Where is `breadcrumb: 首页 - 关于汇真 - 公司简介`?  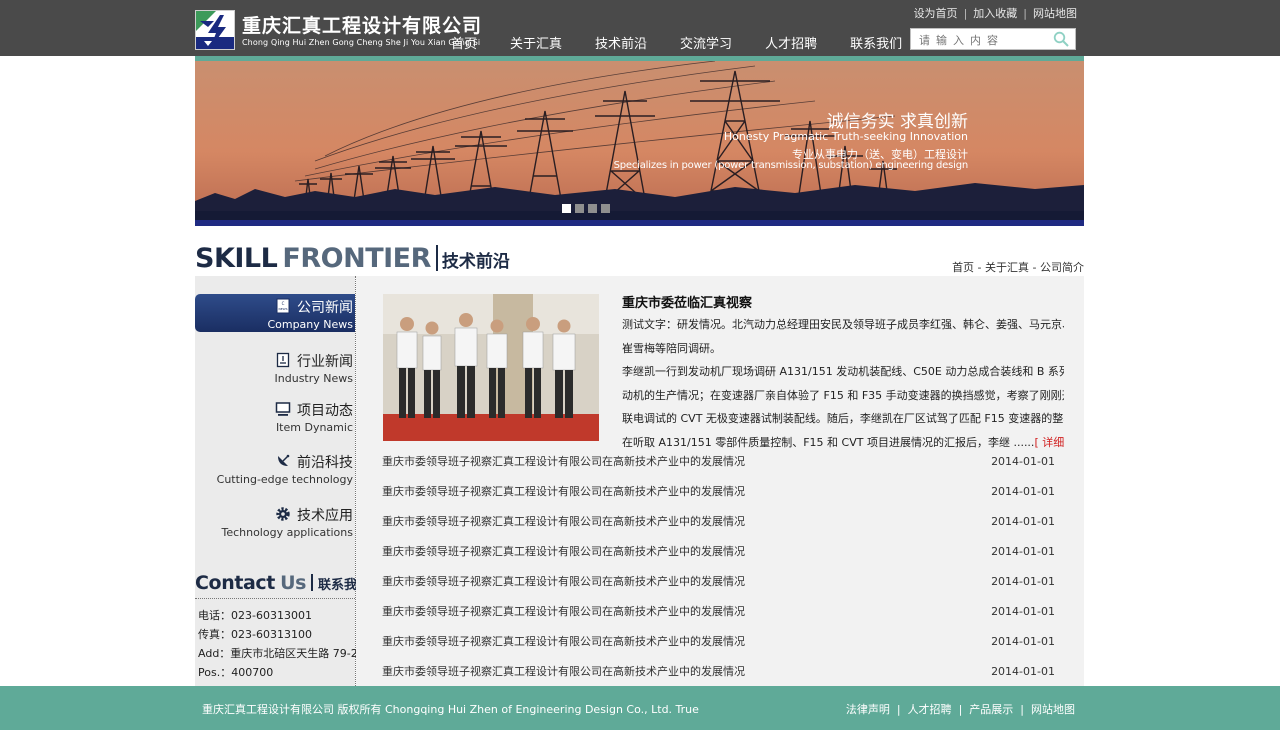
breadcrumb: 首页 - 关于汇真 - 公司简介 is located at coordinates (1018, 267).